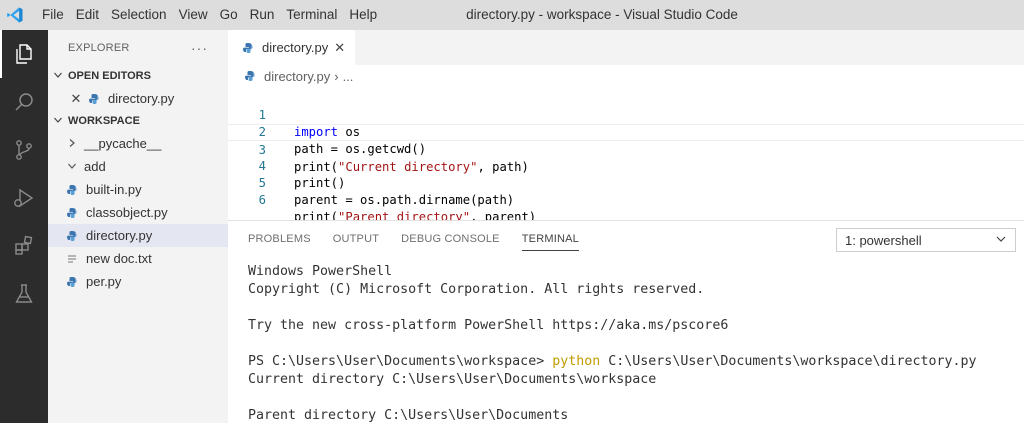  Describe the element at coordinates (24, 54) in the screenshot. I see `explorer-icon` at that location.